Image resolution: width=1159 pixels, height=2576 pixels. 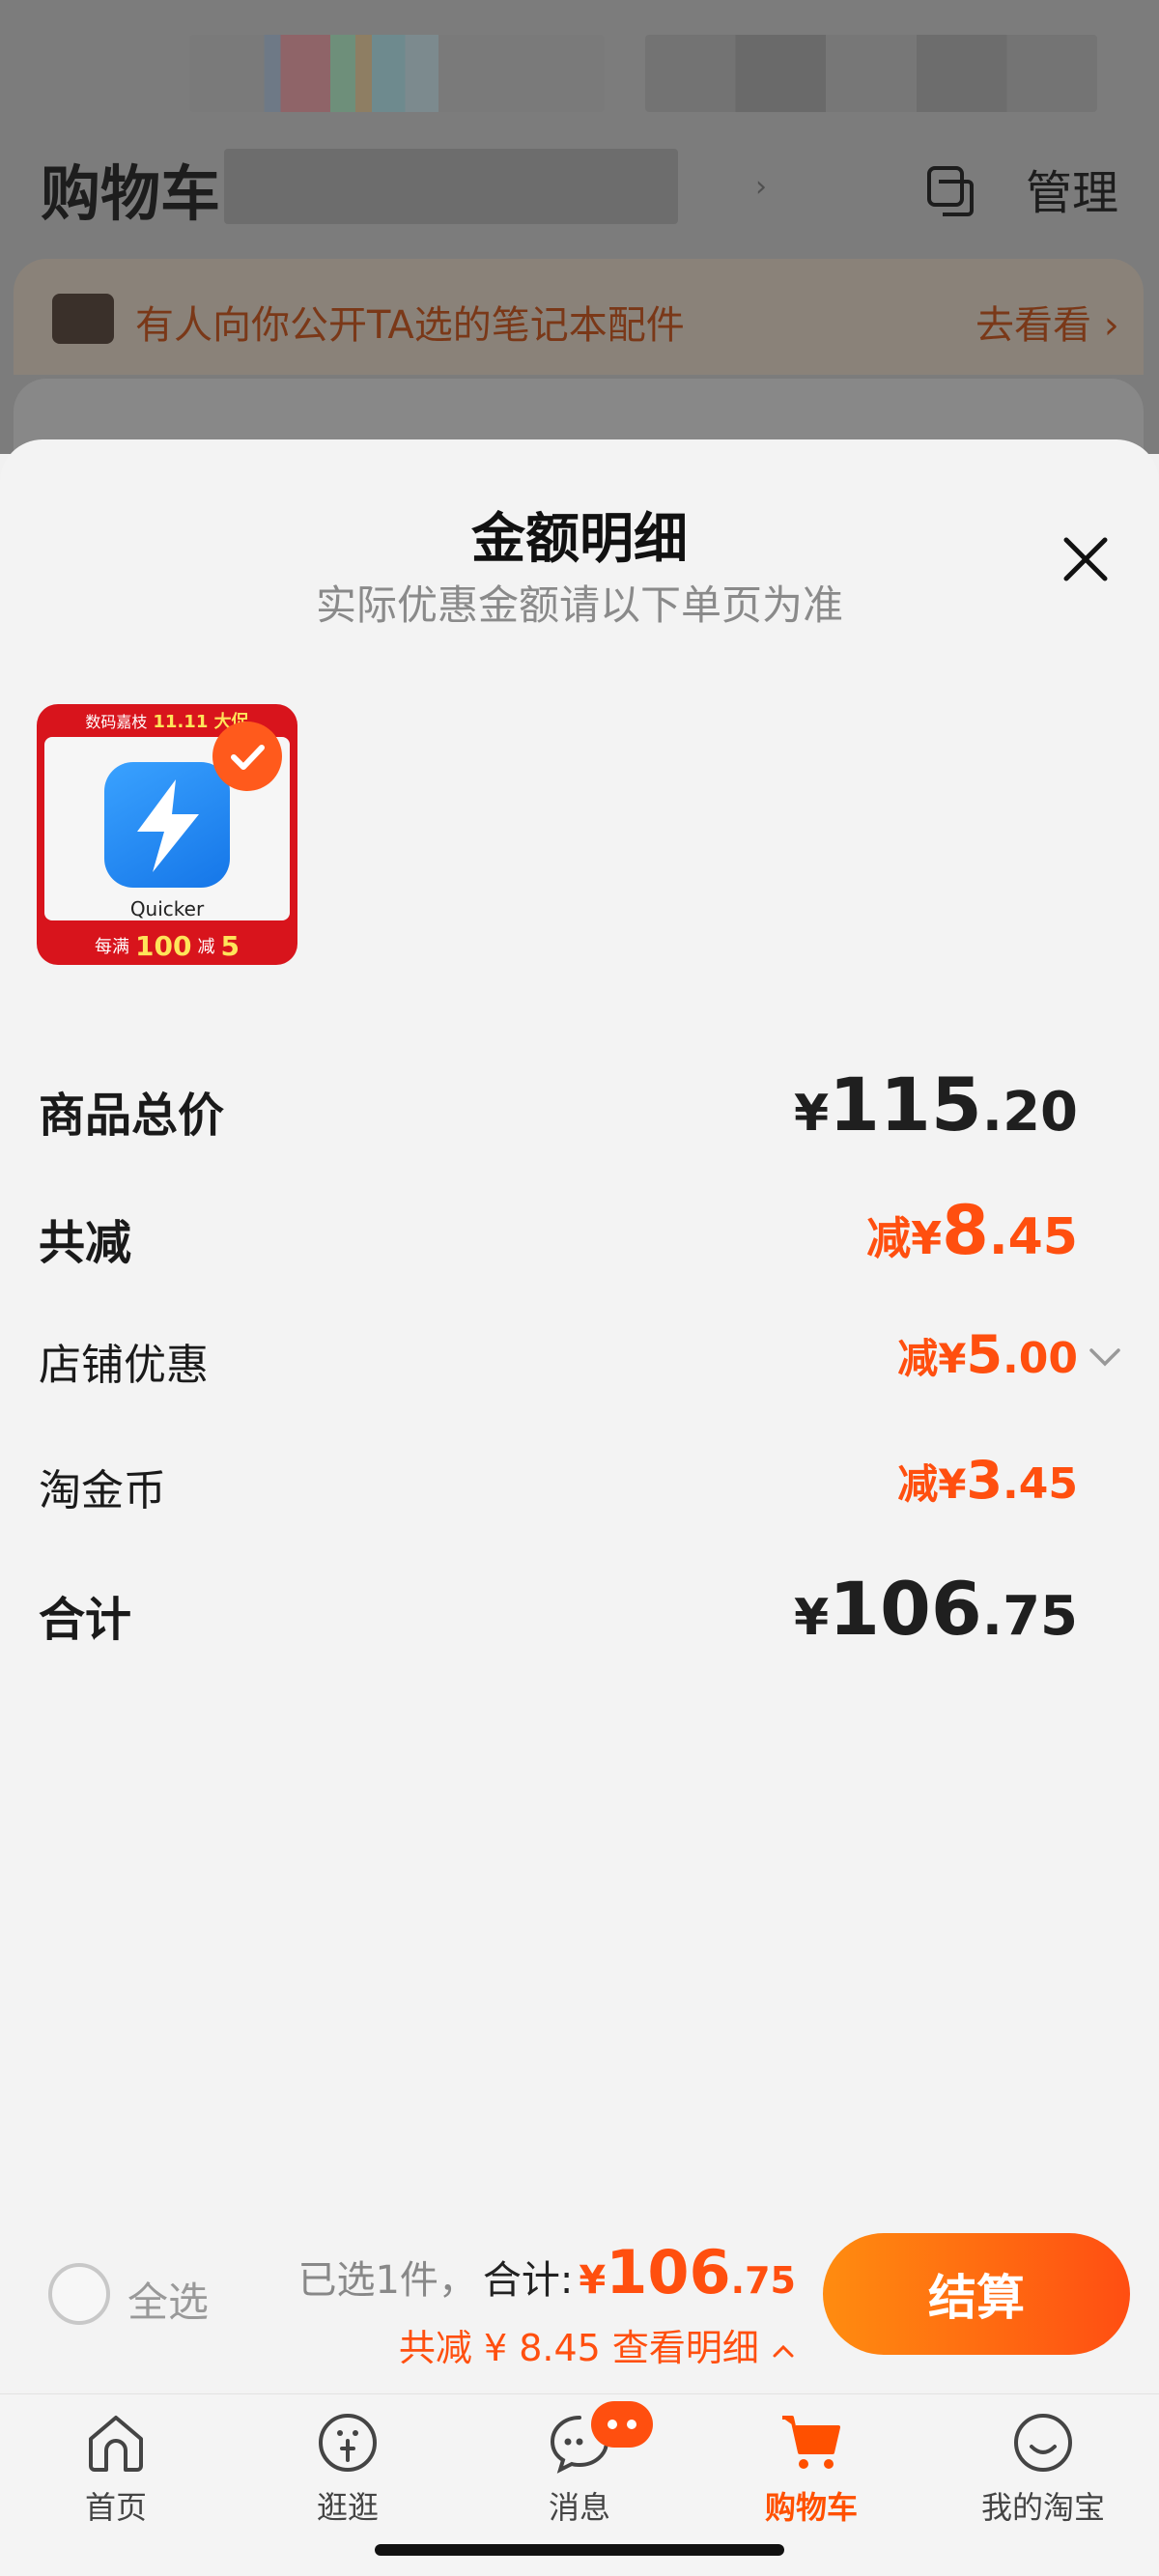 I want to click on laptop-accessory-icon, so click(x=83, y=319).